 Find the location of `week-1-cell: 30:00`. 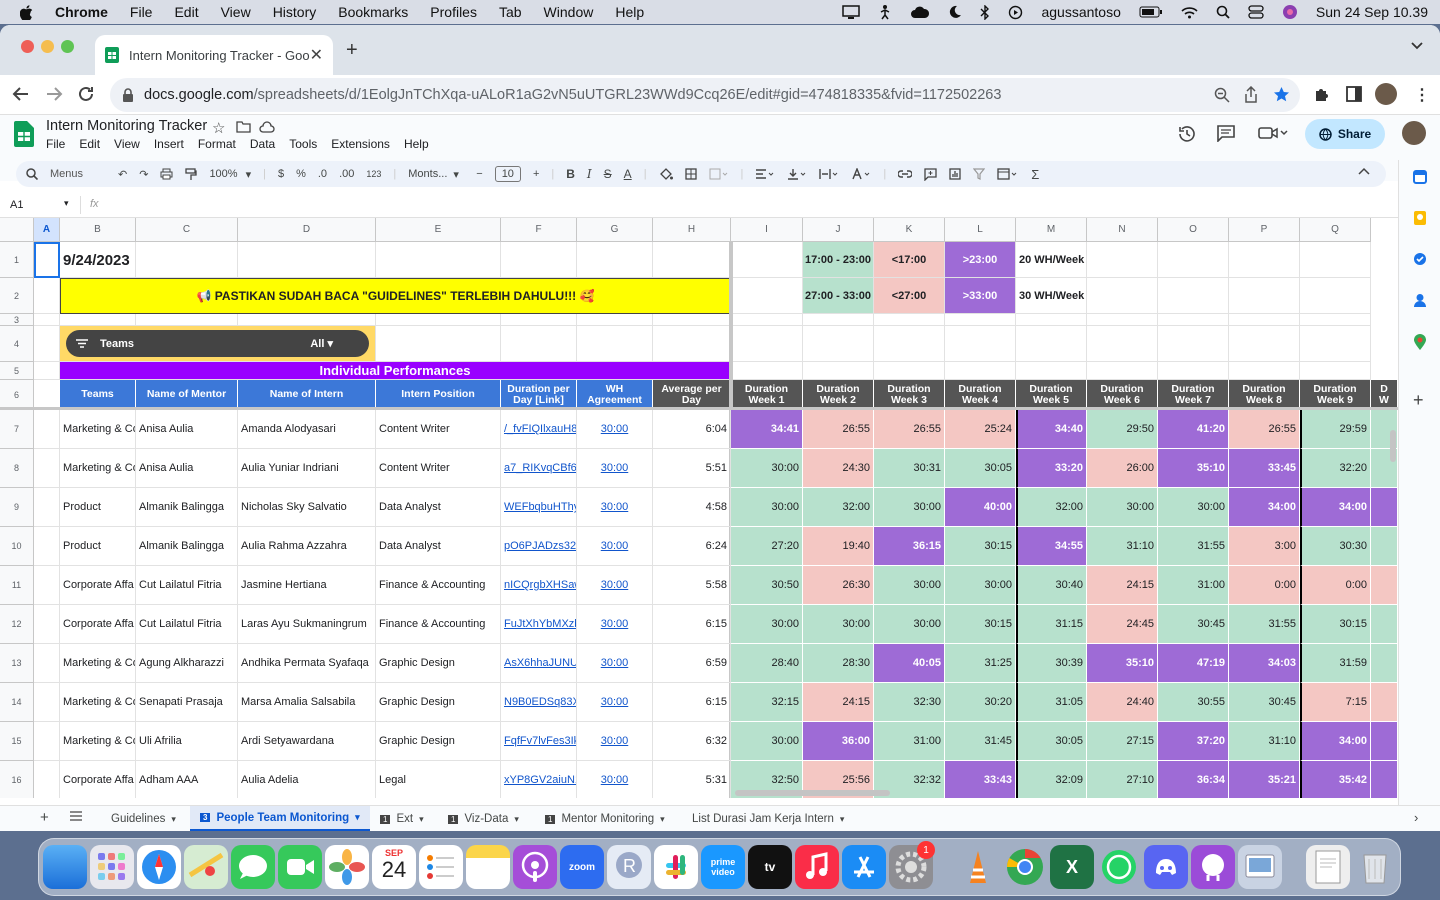

week-1-cell: 30:00 is located at coordinates (767, 468).